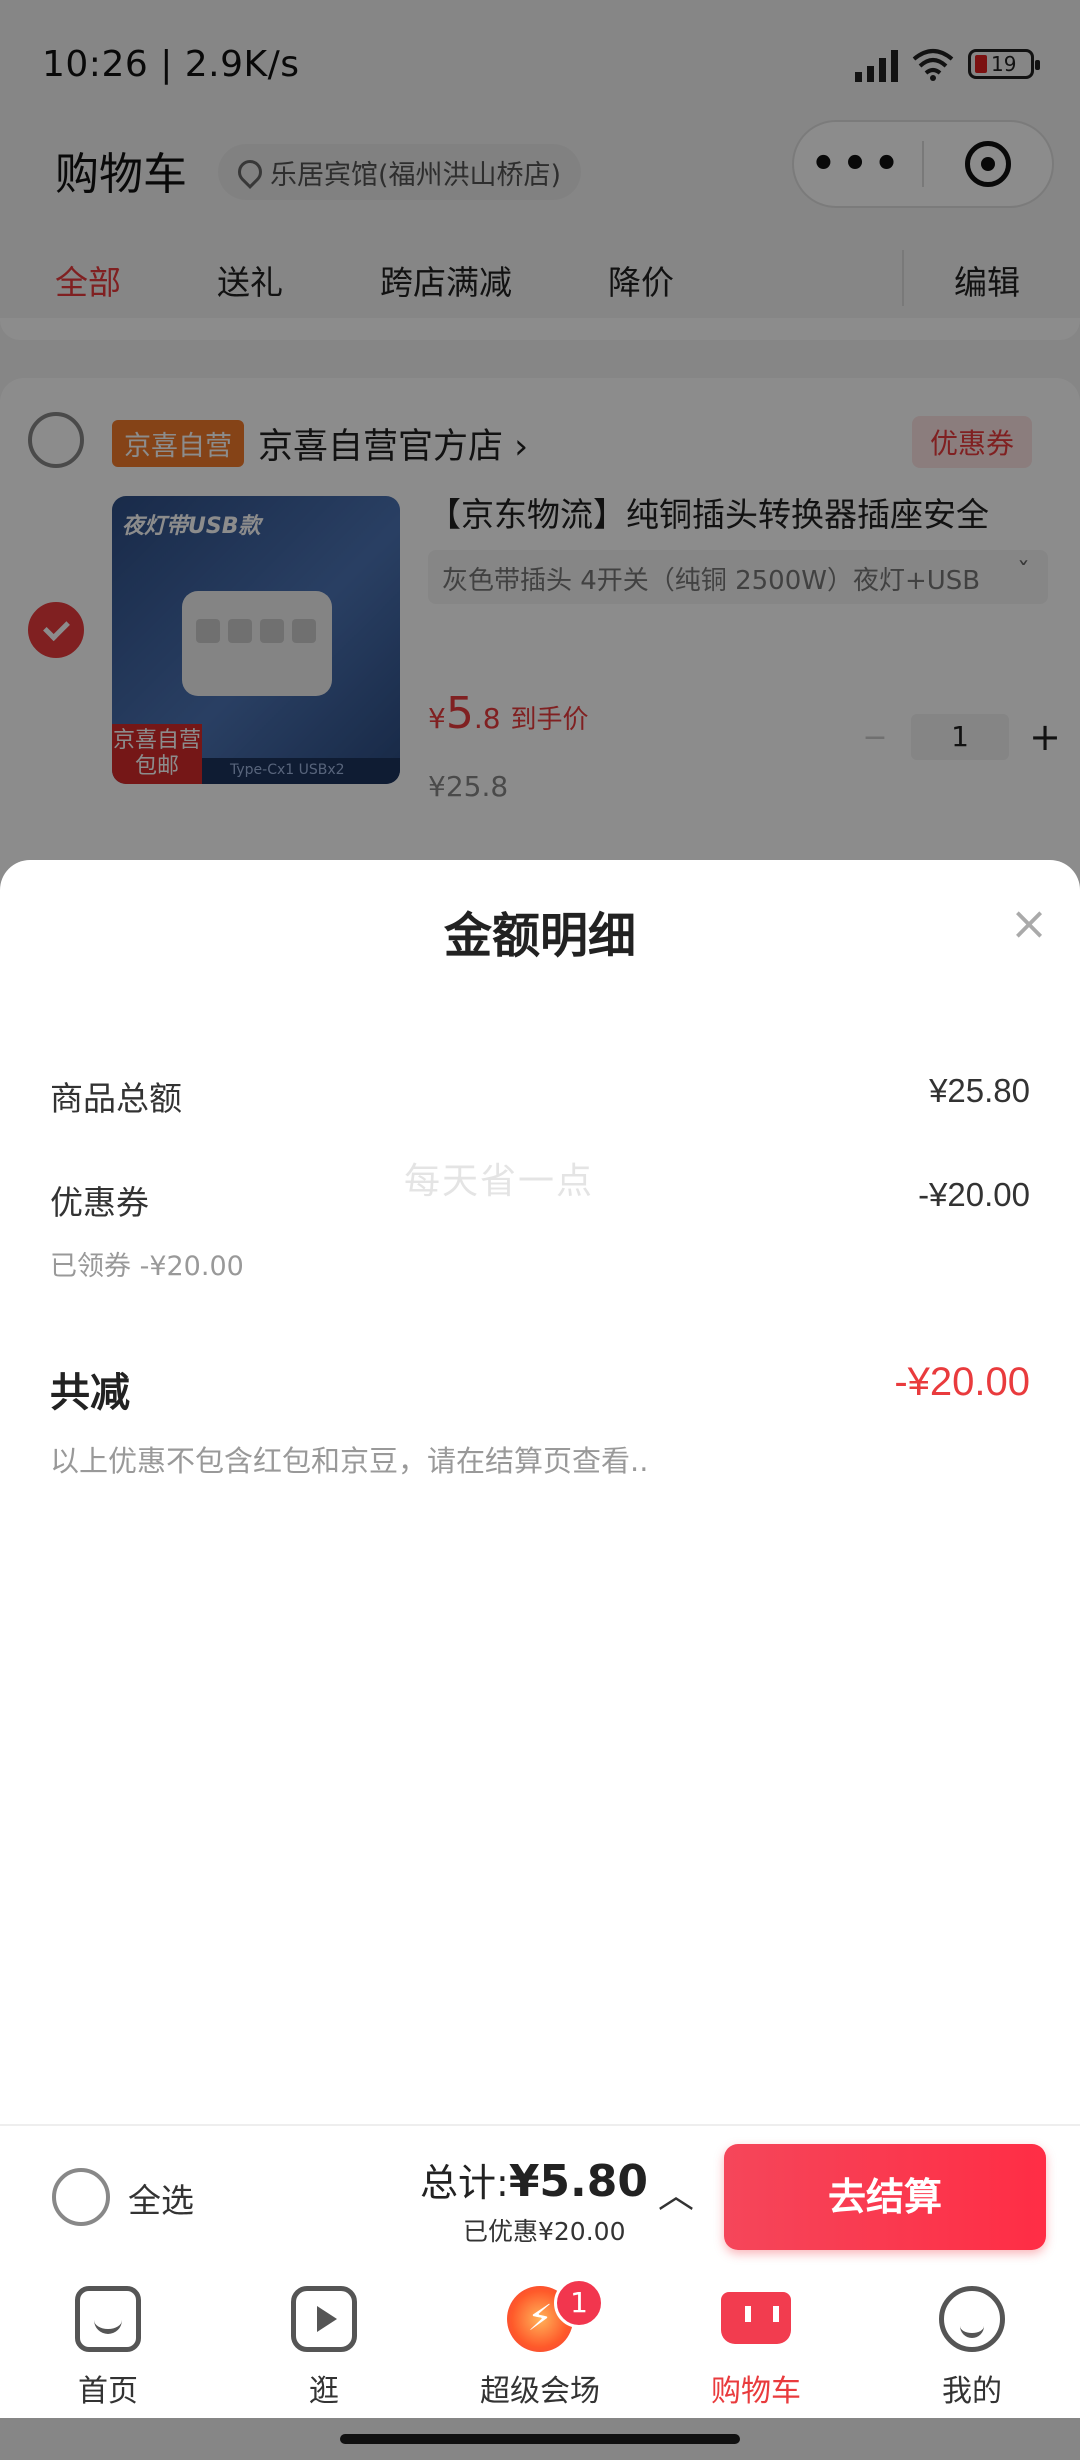 This screenshot has width=1080, height=2460. What do you see at coordinates (116, 1098) in the screenshot?
I see `goods-total-label: 商品总额` at bounding box center [116, 1098].